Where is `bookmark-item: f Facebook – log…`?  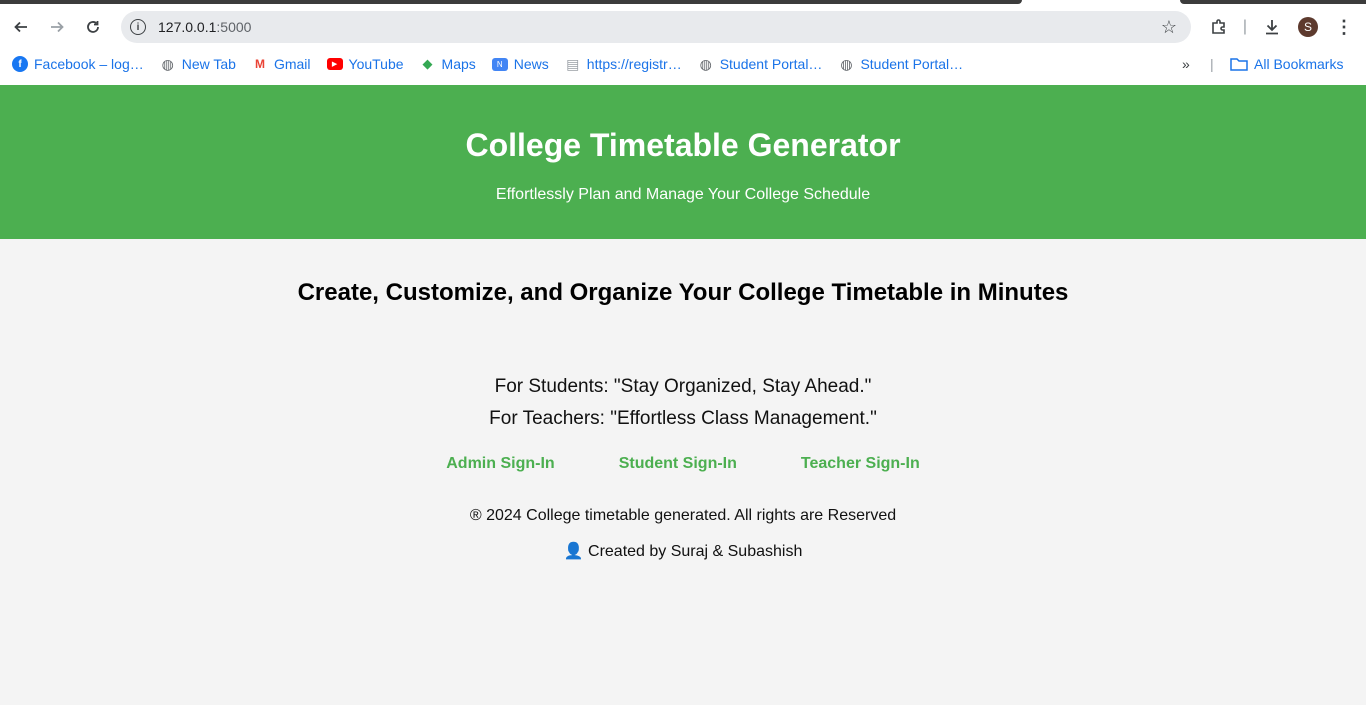
bookmark-item: f Facebook – log… is located at coordinates (78, 64).